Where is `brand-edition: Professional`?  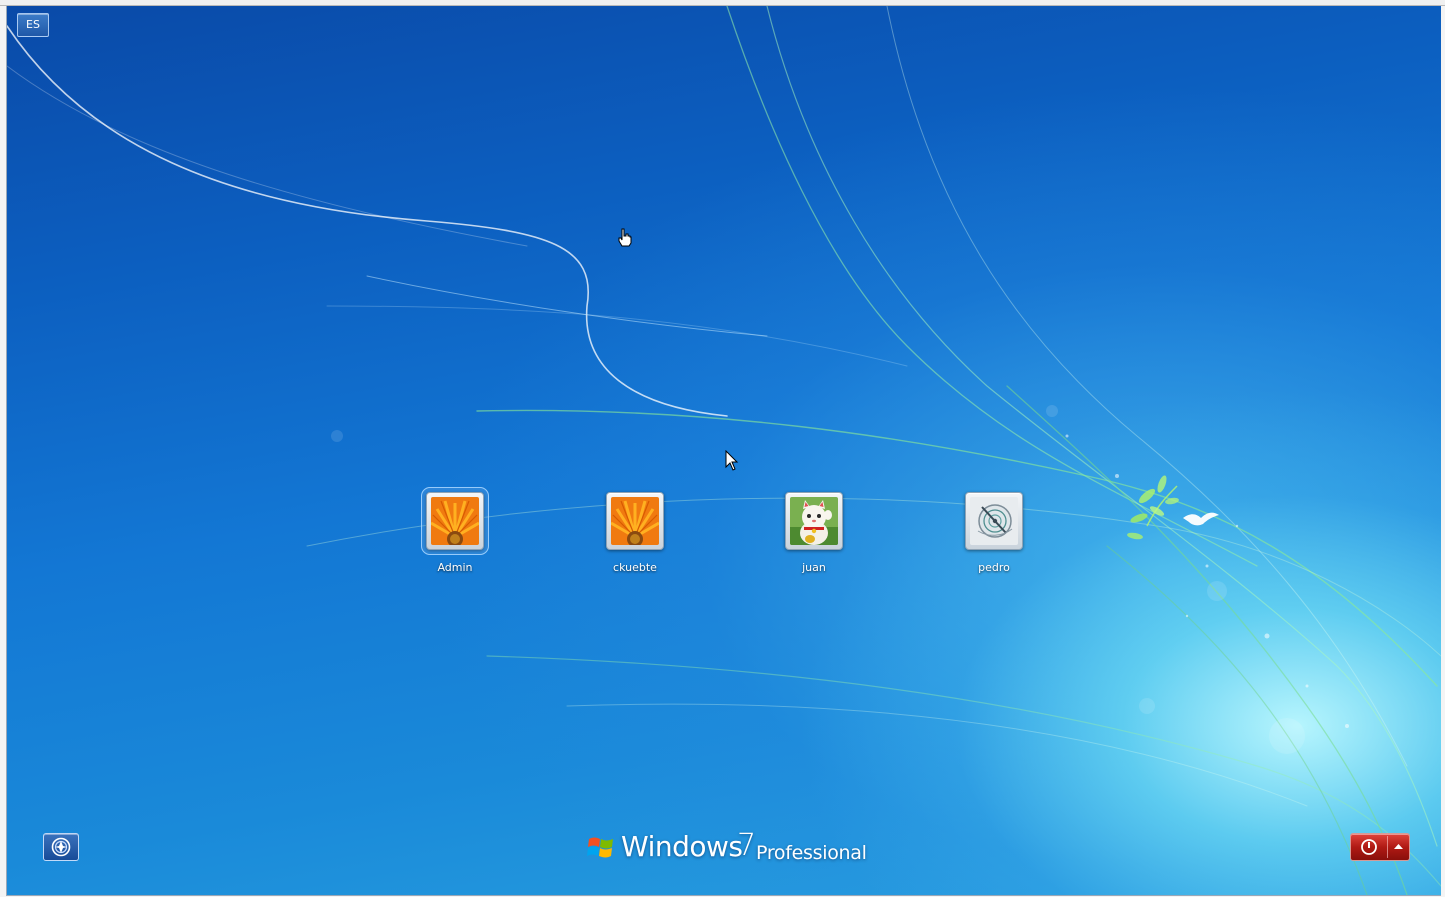
brand-edition: Professional is located at coordinates (811, 853).